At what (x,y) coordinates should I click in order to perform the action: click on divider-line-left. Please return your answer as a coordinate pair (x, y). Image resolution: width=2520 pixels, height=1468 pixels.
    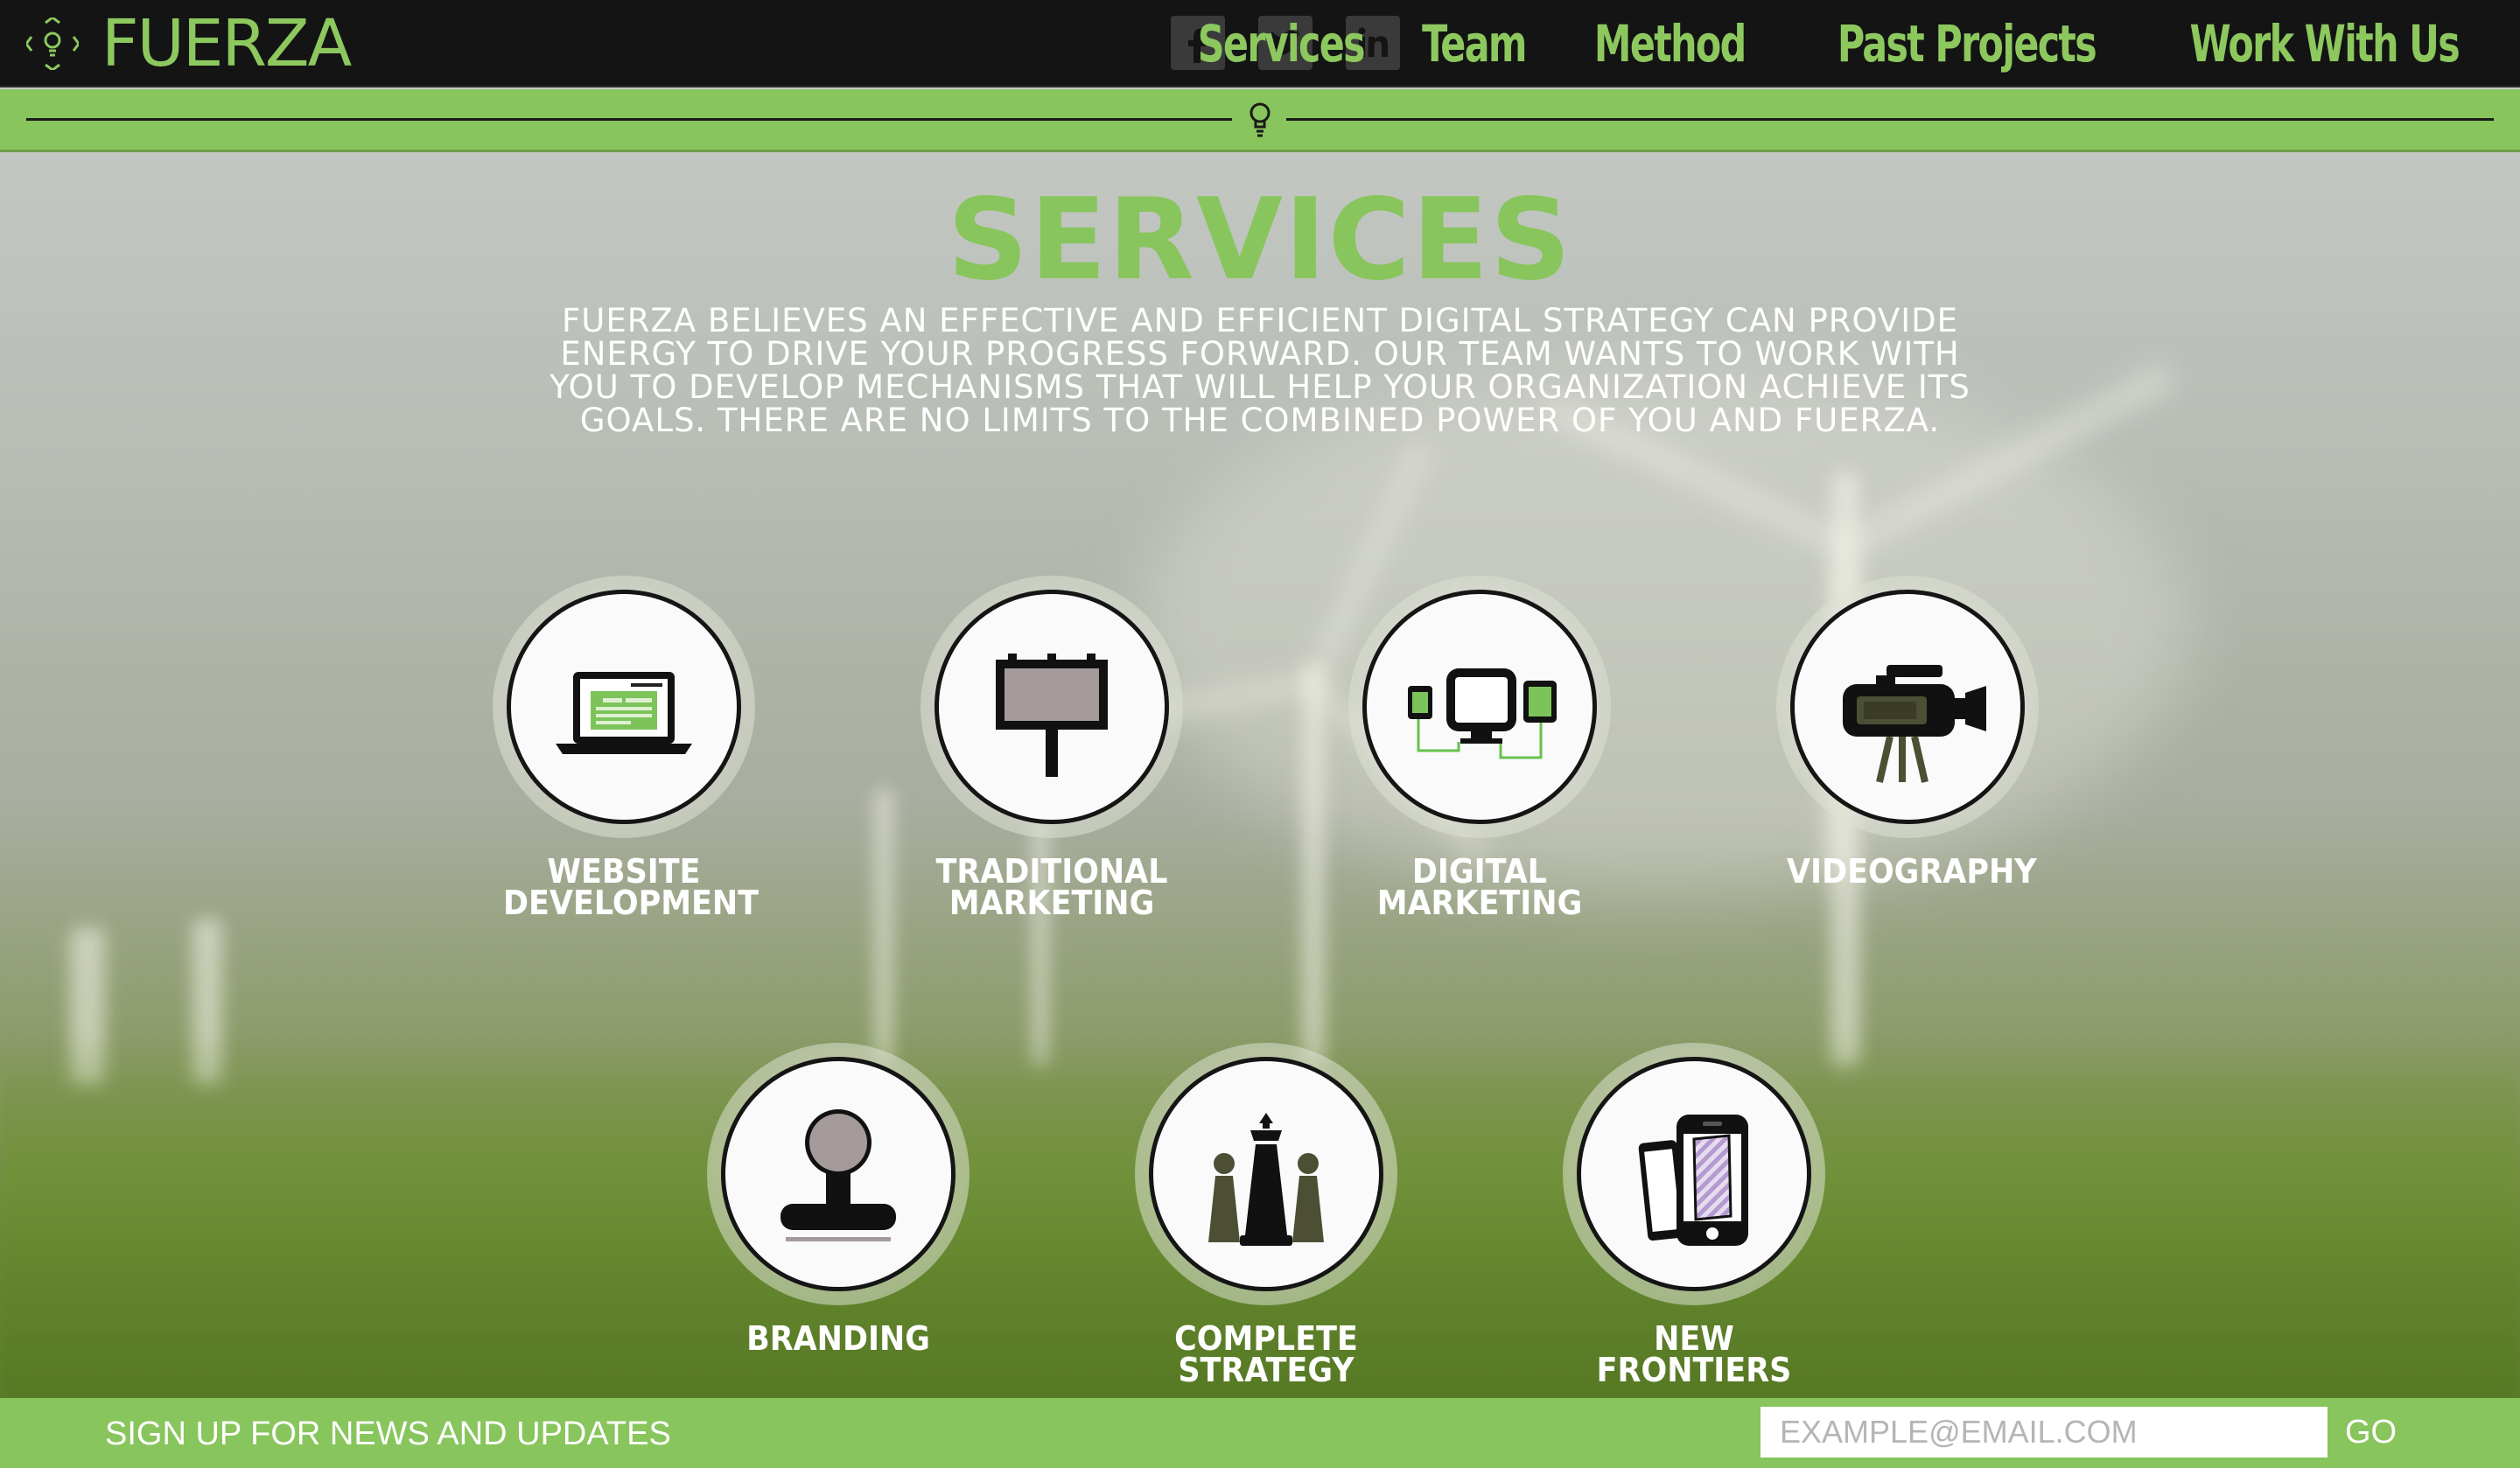
    Looking at the image, I should click on (629, 119).